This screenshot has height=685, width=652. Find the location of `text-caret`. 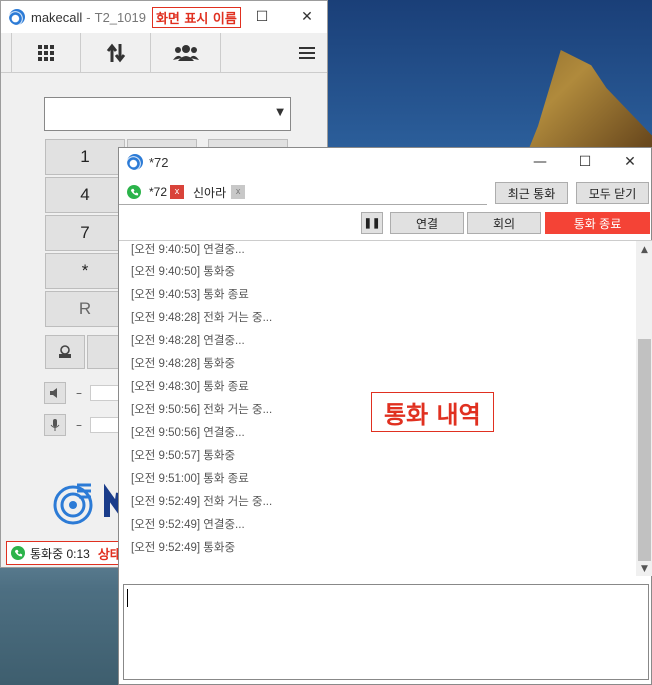

text-caret is located at coordinates (127, 598).